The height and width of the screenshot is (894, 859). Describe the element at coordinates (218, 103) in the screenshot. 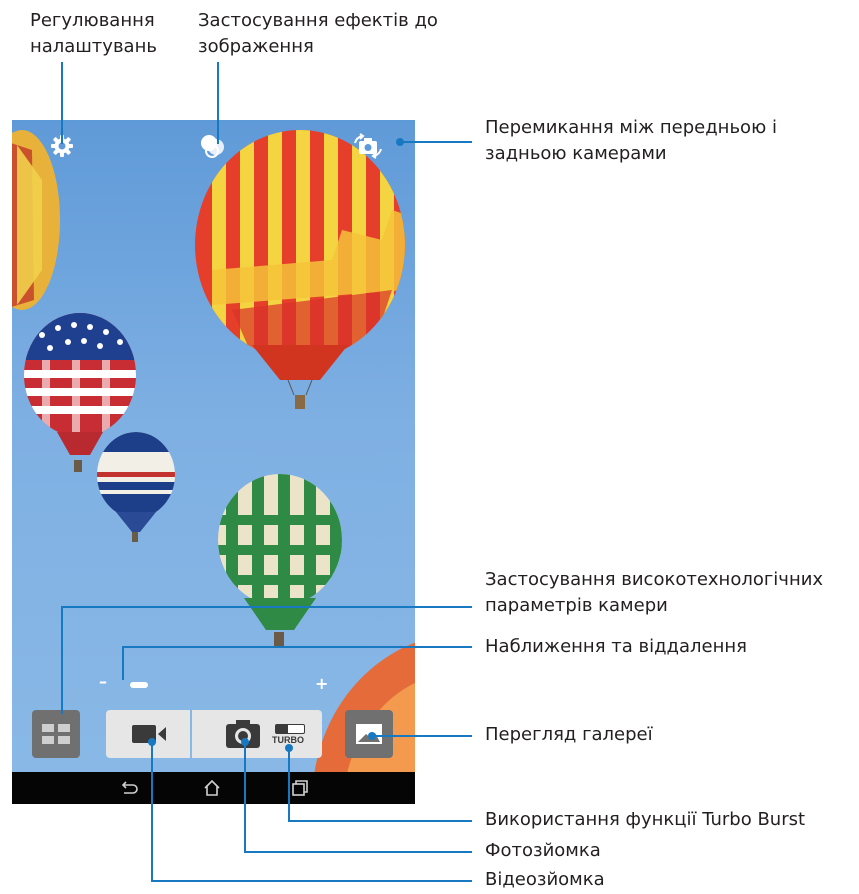

I see `callout-line-effects` at that location.